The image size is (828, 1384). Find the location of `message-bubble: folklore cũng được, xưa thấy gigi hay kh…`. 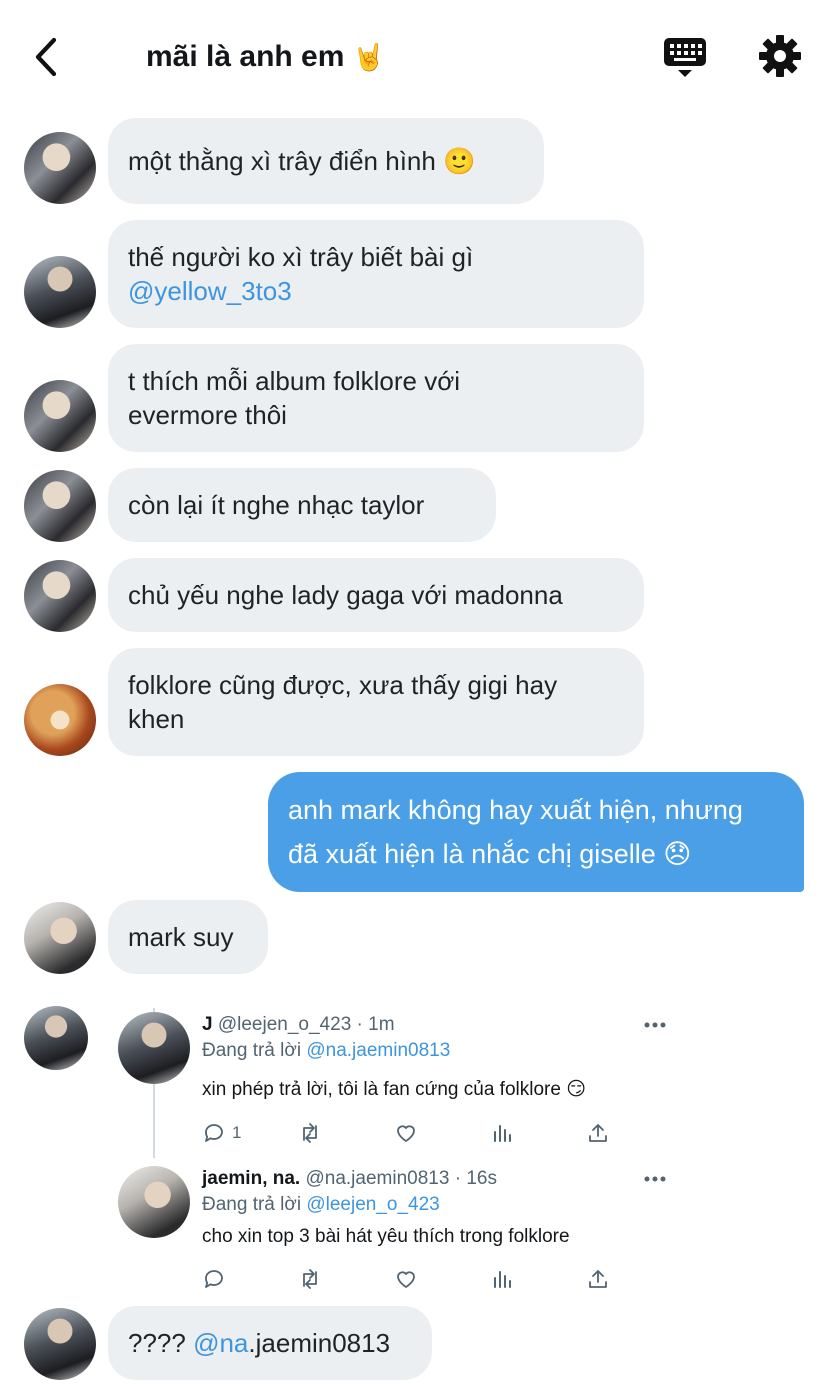

message-bubble: folklore cũng được, xưa thấy gigi hay kh… is located at coordinates (376, 702).